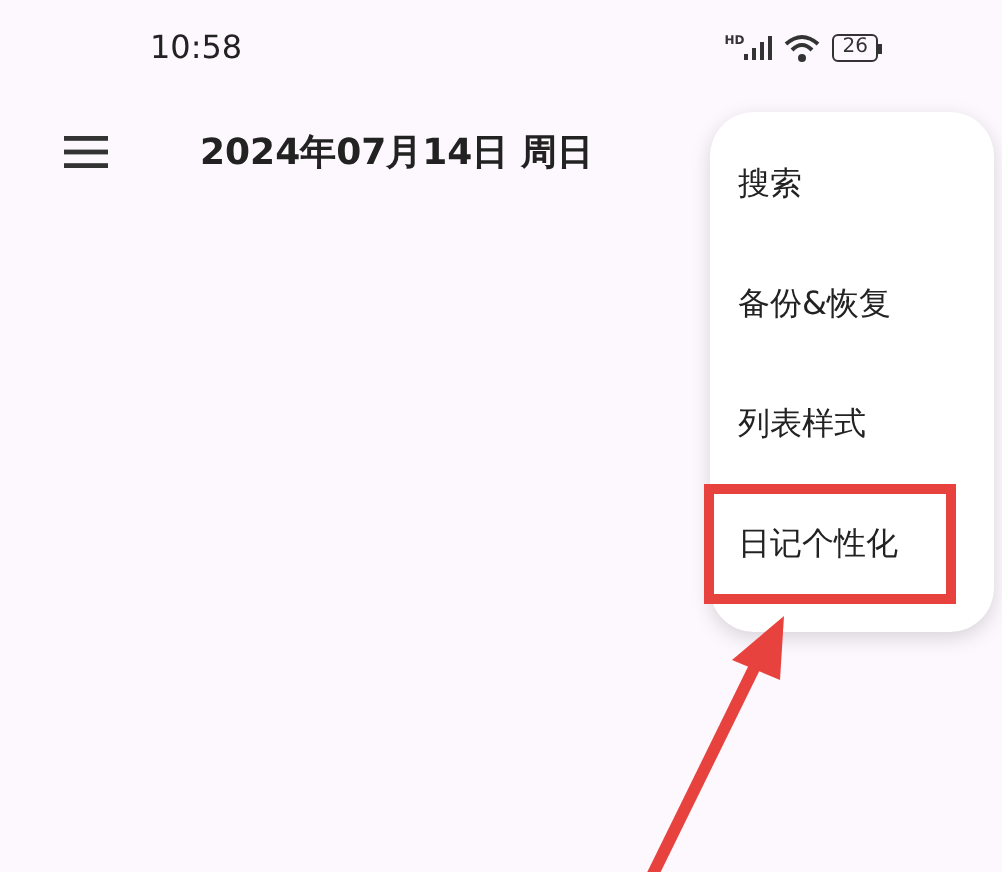  What do you see at coordinates (86, 152) in the screenshot?
I see `menu-icon` at bounding box center [86, 152].